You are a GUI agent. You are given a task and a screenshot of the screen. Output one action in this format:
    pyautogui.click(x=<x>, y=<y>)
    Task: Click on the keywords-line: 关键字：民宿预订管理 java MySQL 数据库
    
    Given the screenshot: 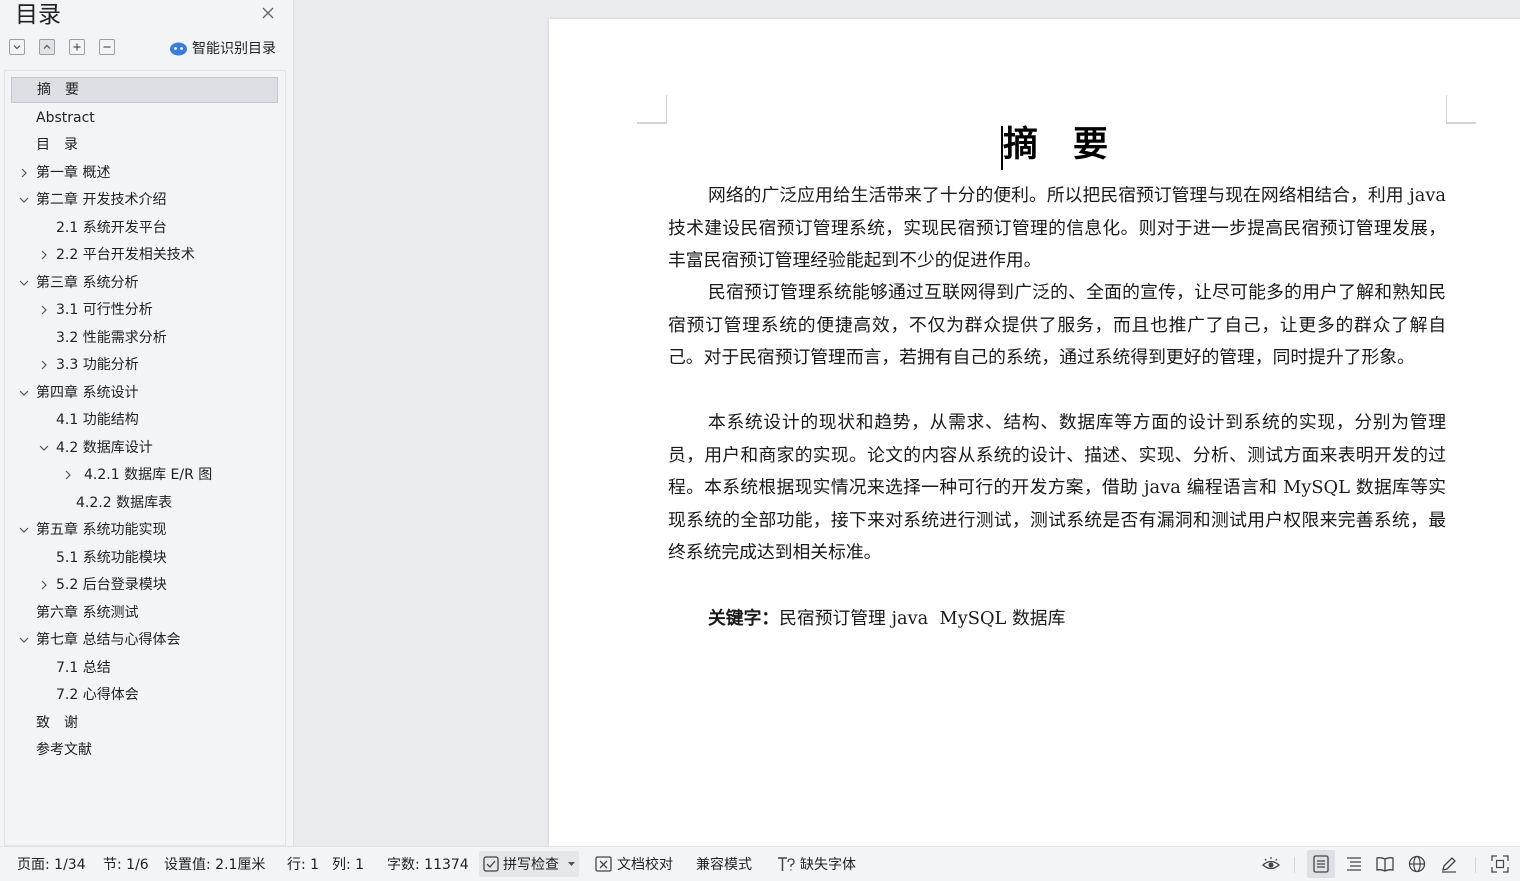 What is the action you would take?
    pyautogui.click(x=886, y=619)
    